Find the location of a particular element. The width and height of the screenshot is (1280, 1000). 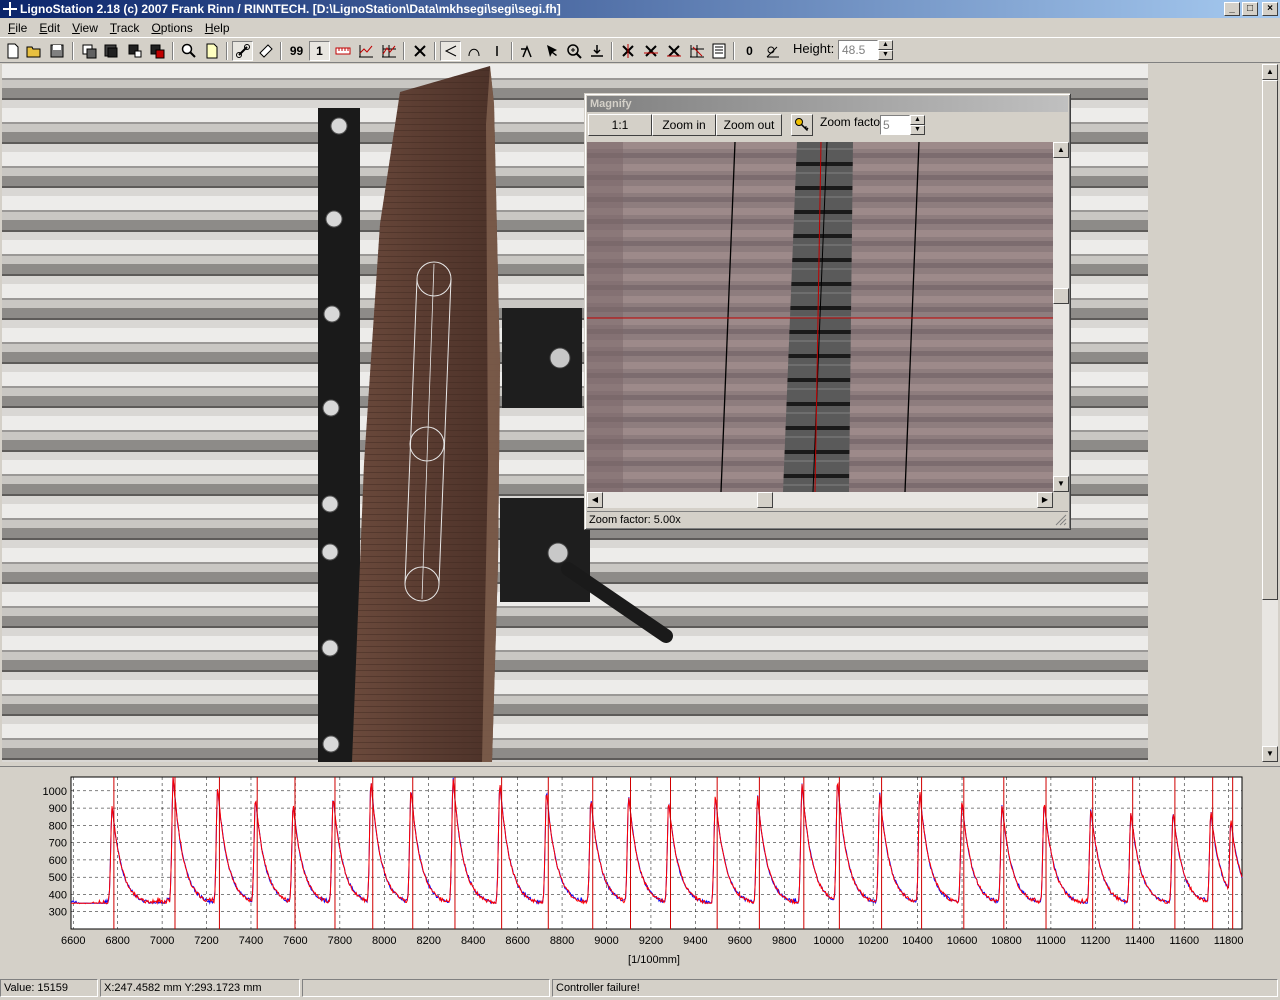

y-tick-label: 1000 is located at coordinates (55, 792).